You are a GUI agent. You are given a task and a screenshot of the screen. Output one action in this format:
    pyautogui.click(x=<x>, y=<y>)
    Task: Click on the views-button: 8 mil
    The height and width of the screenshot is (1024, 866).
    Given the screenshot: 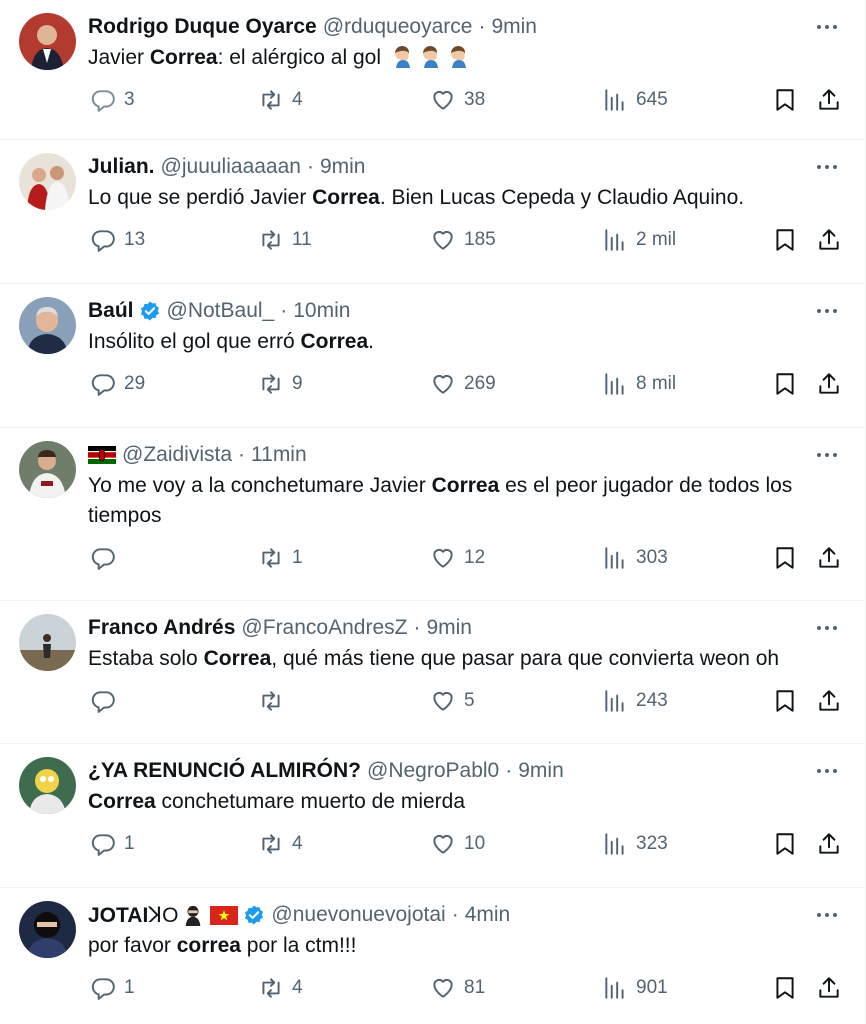 What is the action you would take?
    pyautogui.click(x=639, y=384)
    